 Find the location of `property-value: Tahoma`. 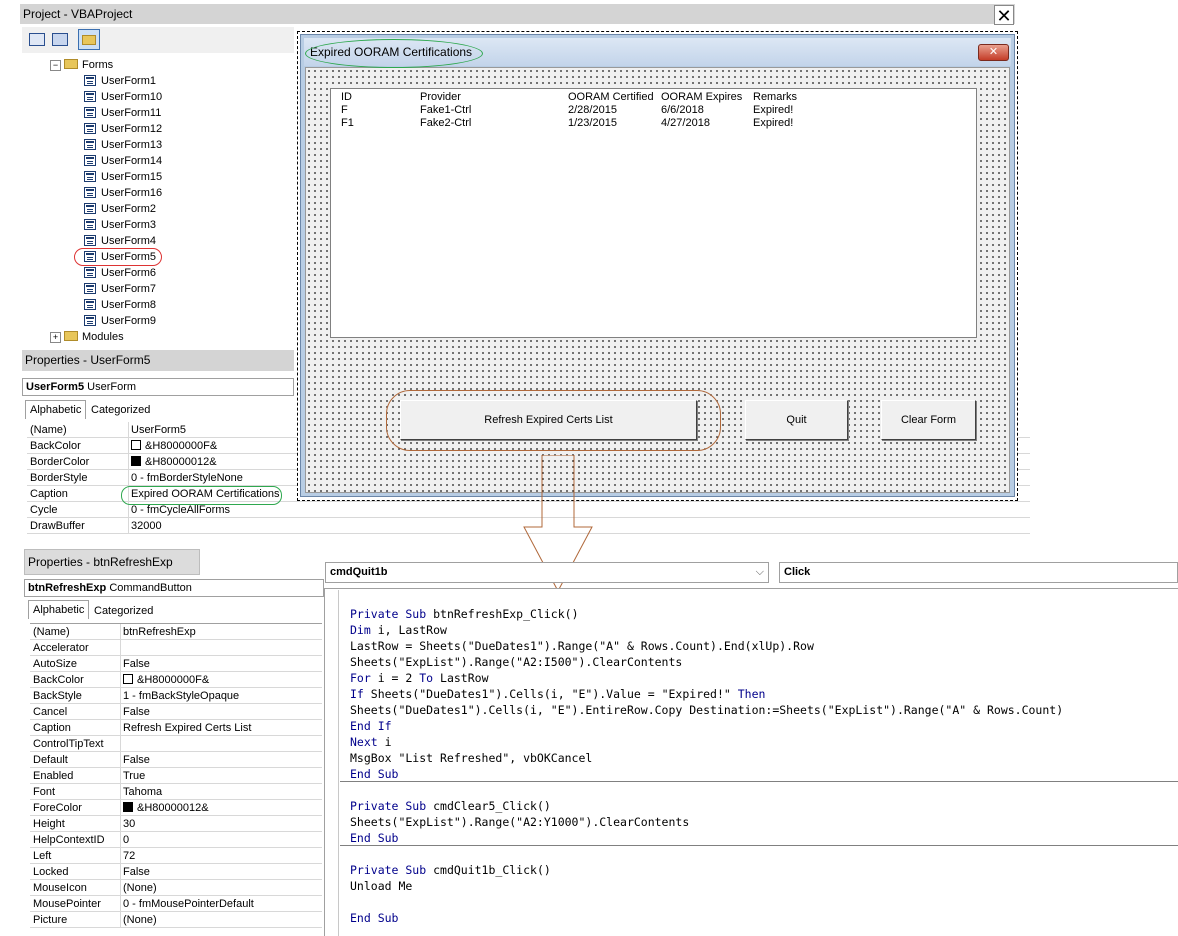

property-value: Tahoma is located at coordinates (142, 792).